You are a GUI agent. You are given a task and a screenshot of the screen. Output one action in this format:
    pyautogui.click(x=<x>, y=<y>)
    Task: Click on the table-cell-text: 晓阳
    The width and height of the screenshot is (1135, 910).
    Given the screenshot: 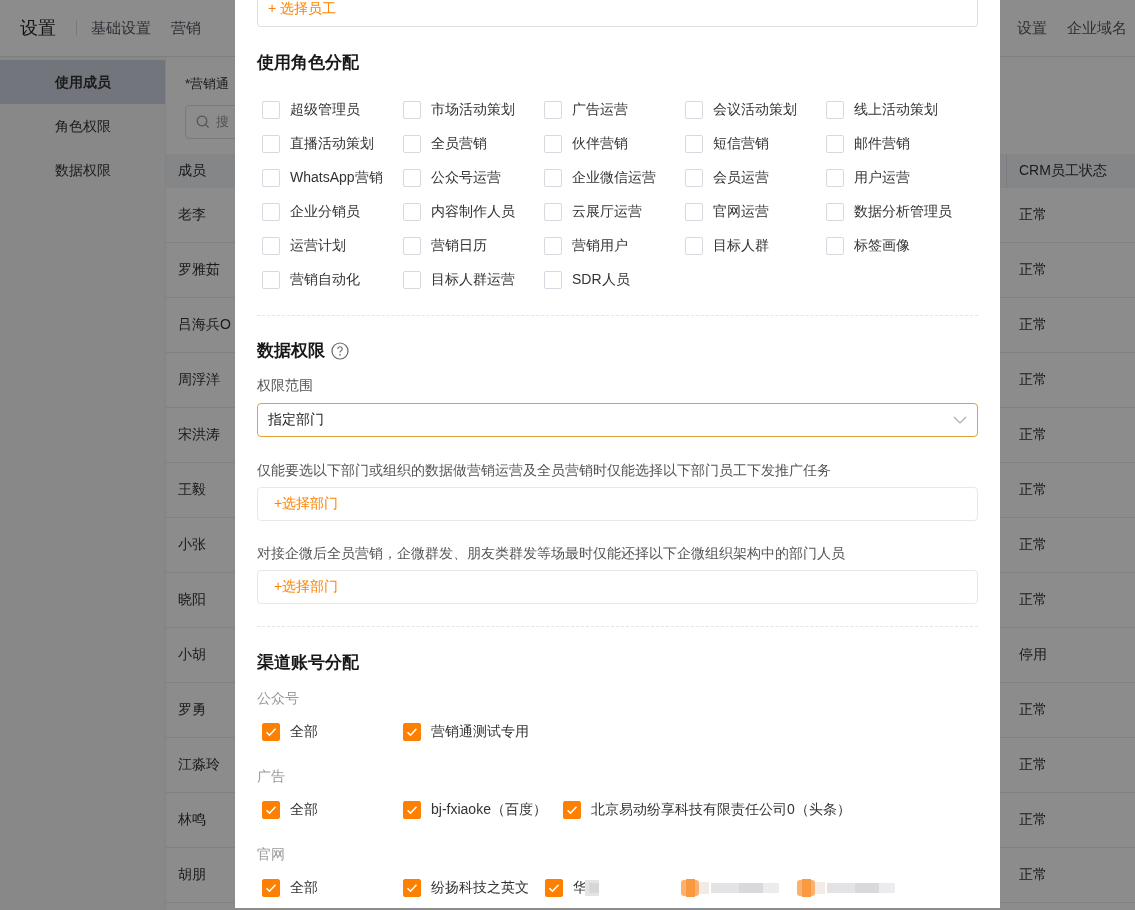 What is the action you would take?
    pyautogui.click(x=192, y=600)
    